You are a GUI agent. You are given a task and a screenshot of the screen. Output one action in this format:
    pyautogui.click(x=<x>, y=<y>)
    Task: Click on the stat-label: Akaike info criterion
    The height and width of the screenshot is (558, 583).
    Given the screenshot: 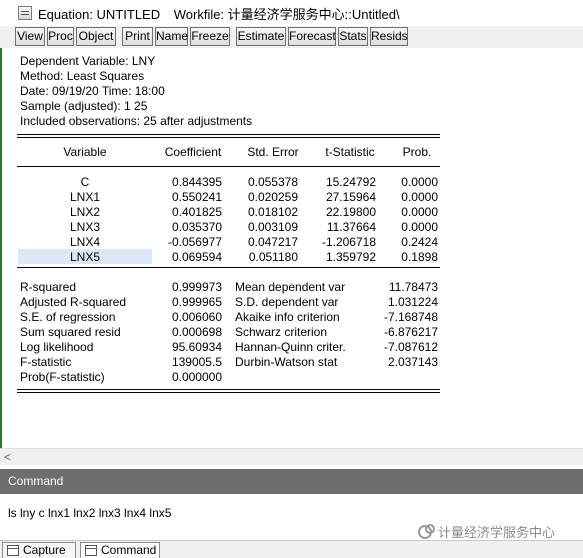 What is the action you would take?
    pyautogui.click(x=287, y=317)
    